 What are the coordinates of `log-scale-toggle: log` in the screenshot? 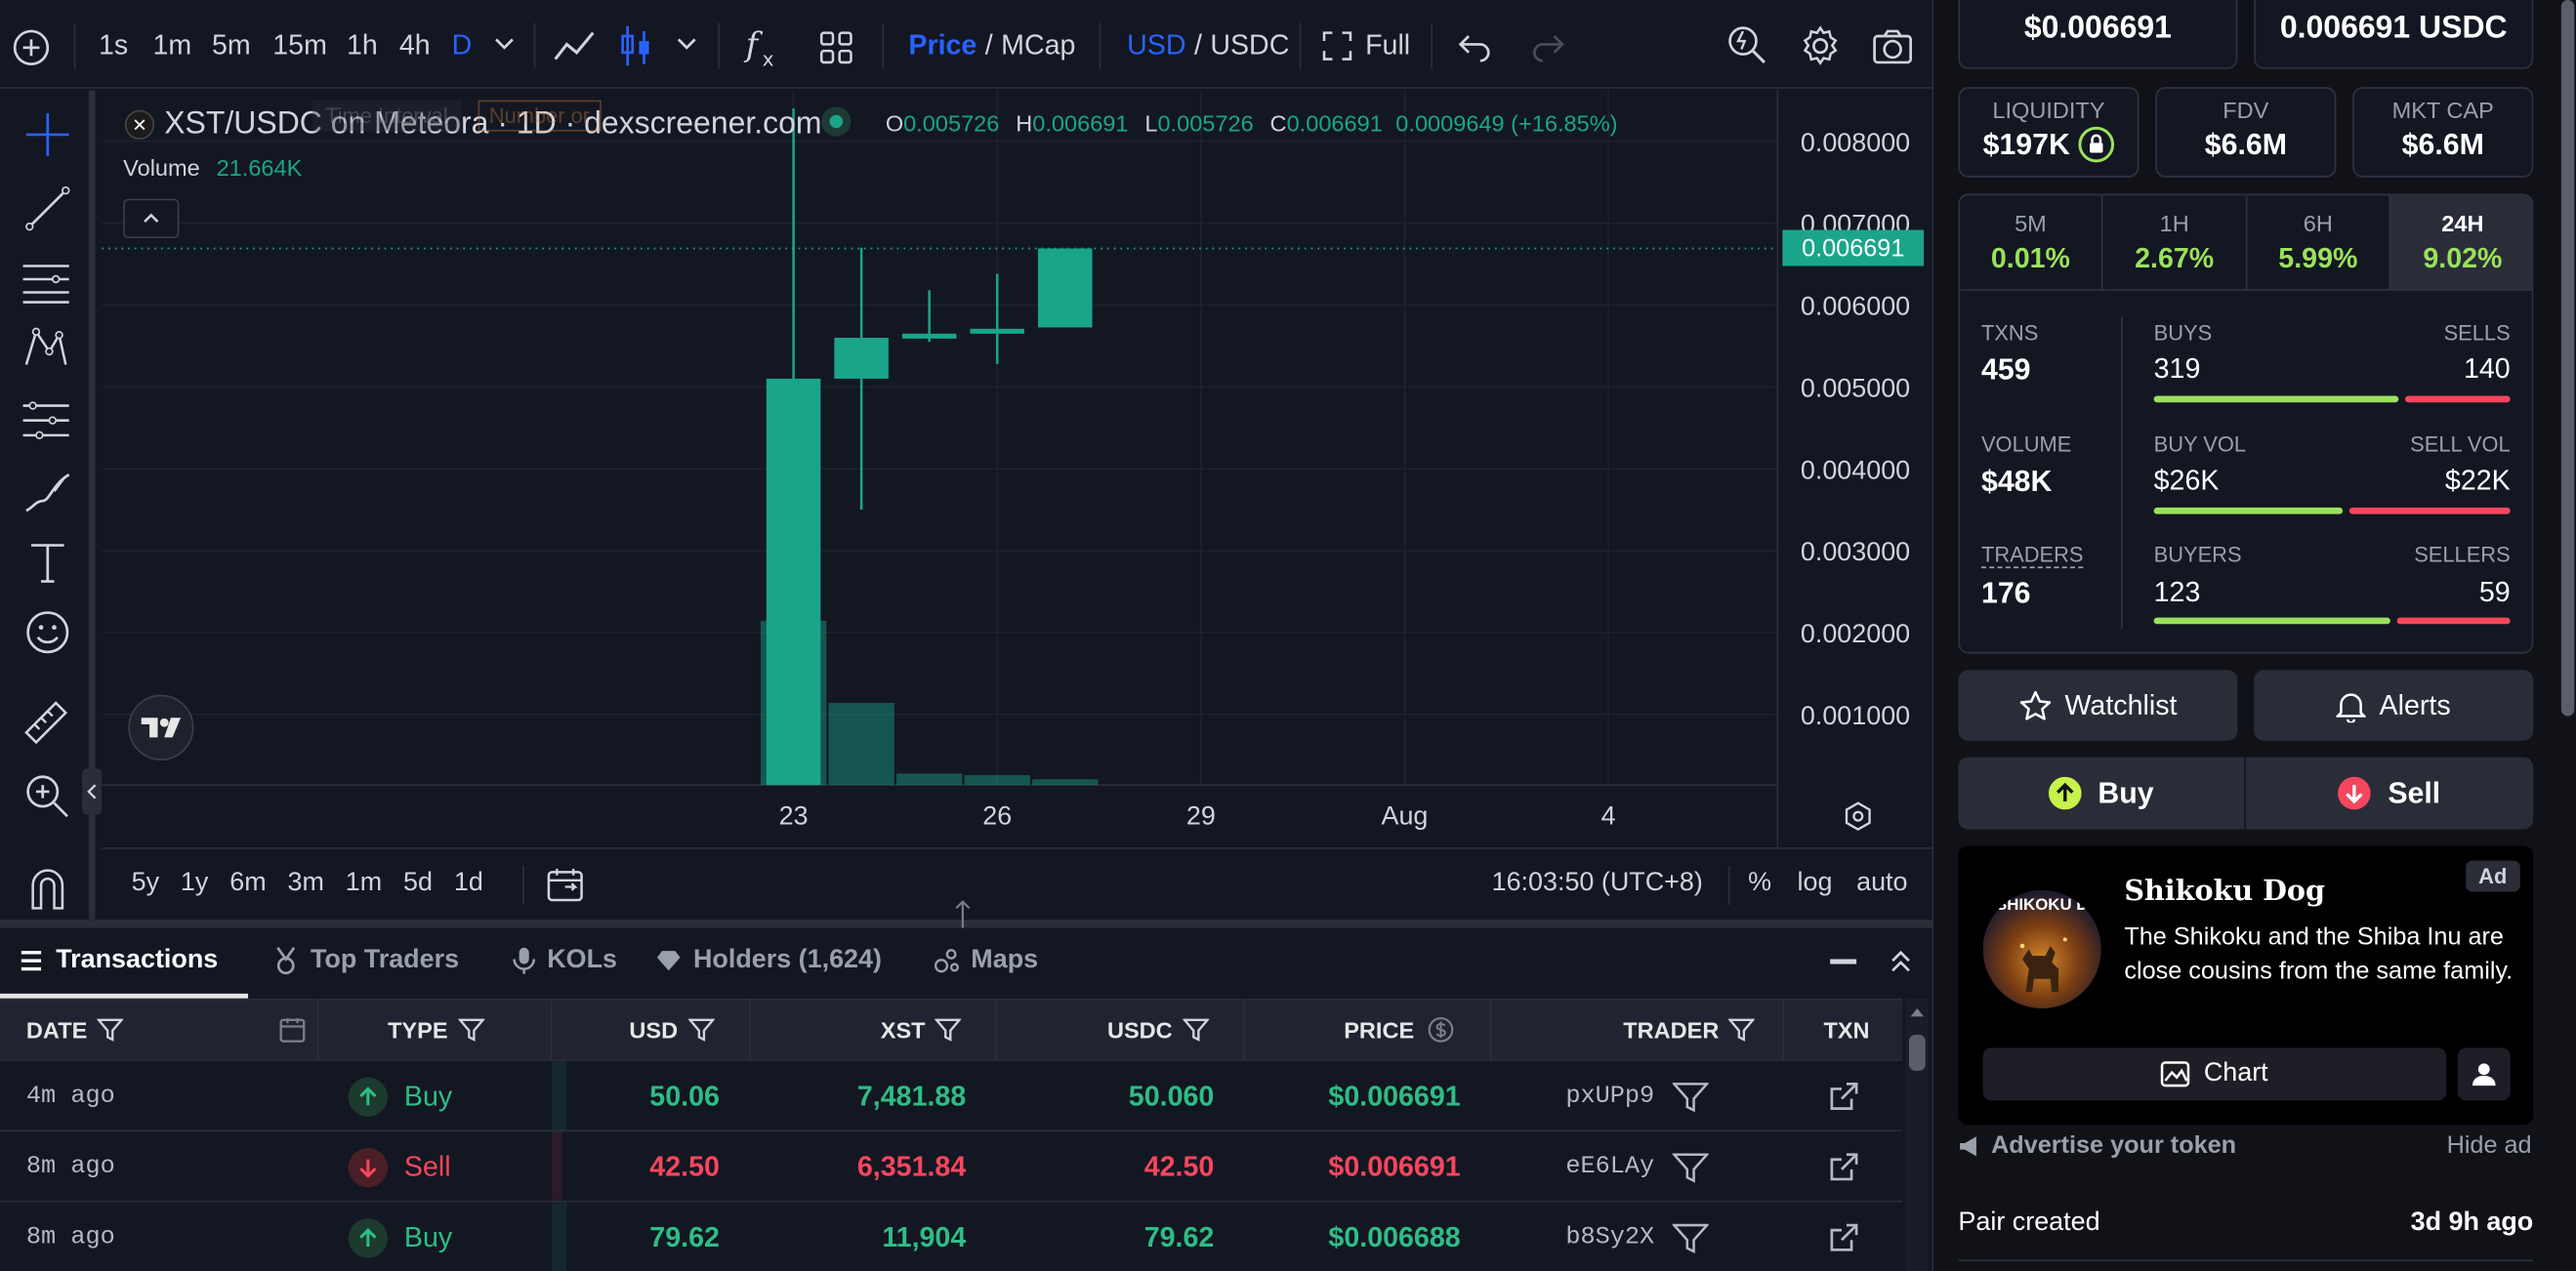 It's located at (1815, 883).